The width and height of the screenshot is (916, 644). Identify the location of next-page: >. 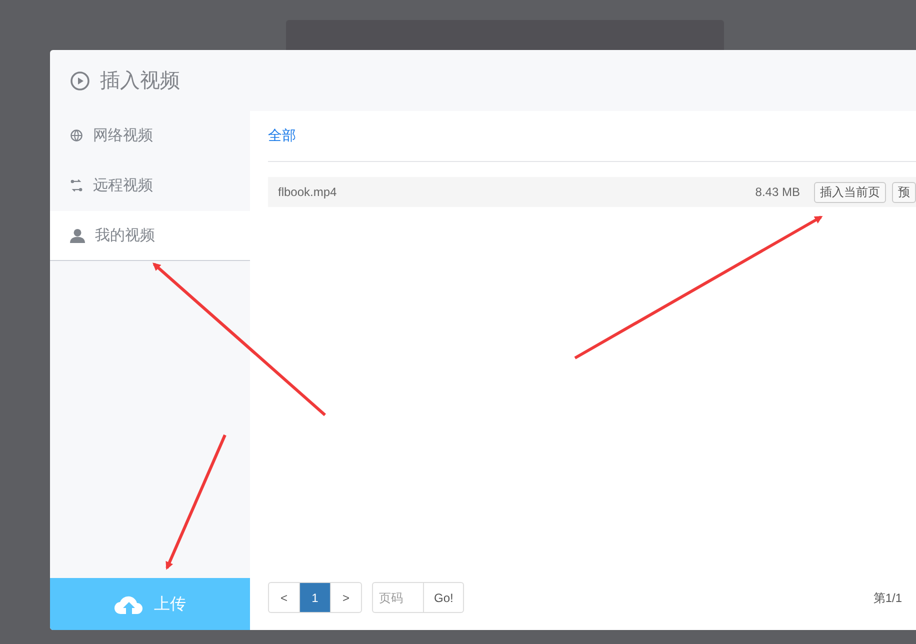
(346, 597).